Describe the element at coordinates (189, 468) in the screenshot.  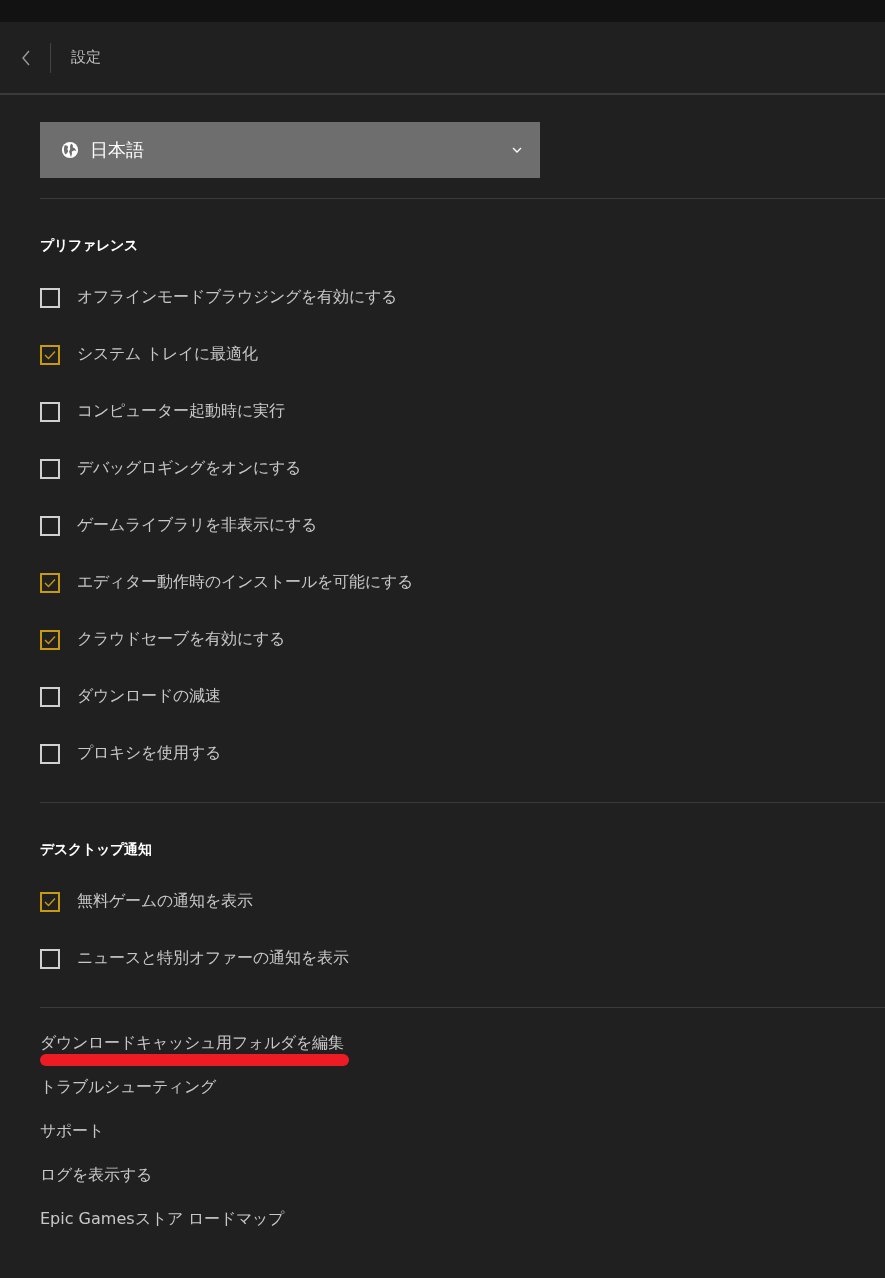
I see `checkbox-label: デバッグロギングをオンにする` at that location.